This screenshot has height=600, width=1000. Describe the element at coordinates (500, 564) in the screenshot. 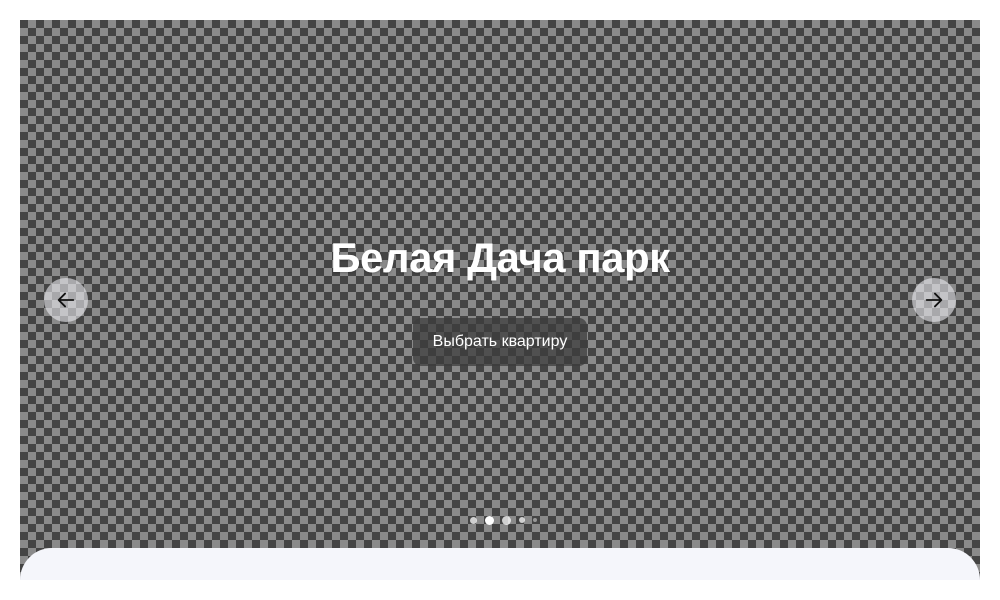

I see `content-panel` at that location.